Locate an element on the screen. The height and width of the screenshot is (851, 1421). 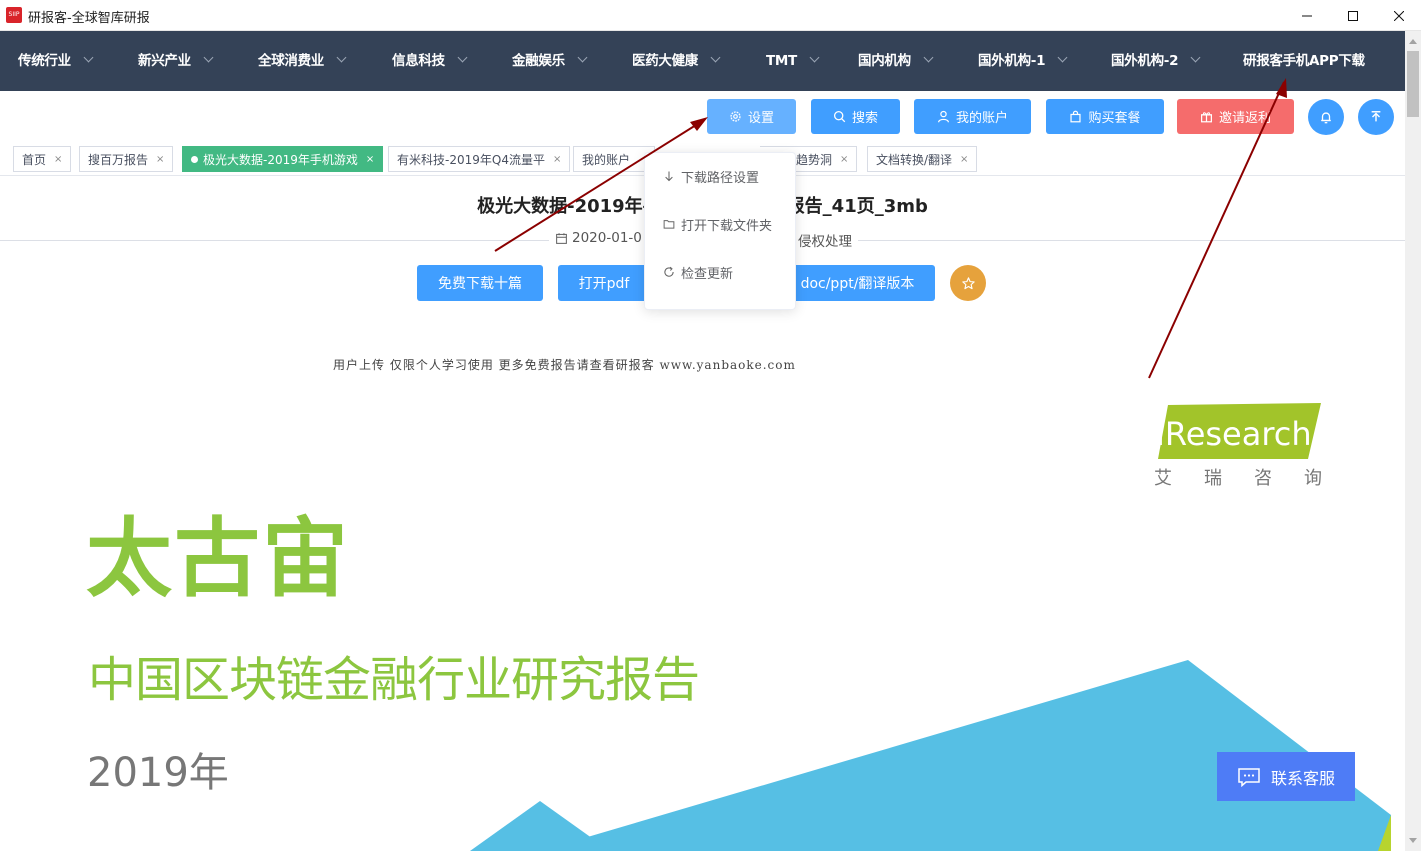
settings-button-label: 设置 is located at coordinates (760, 118).